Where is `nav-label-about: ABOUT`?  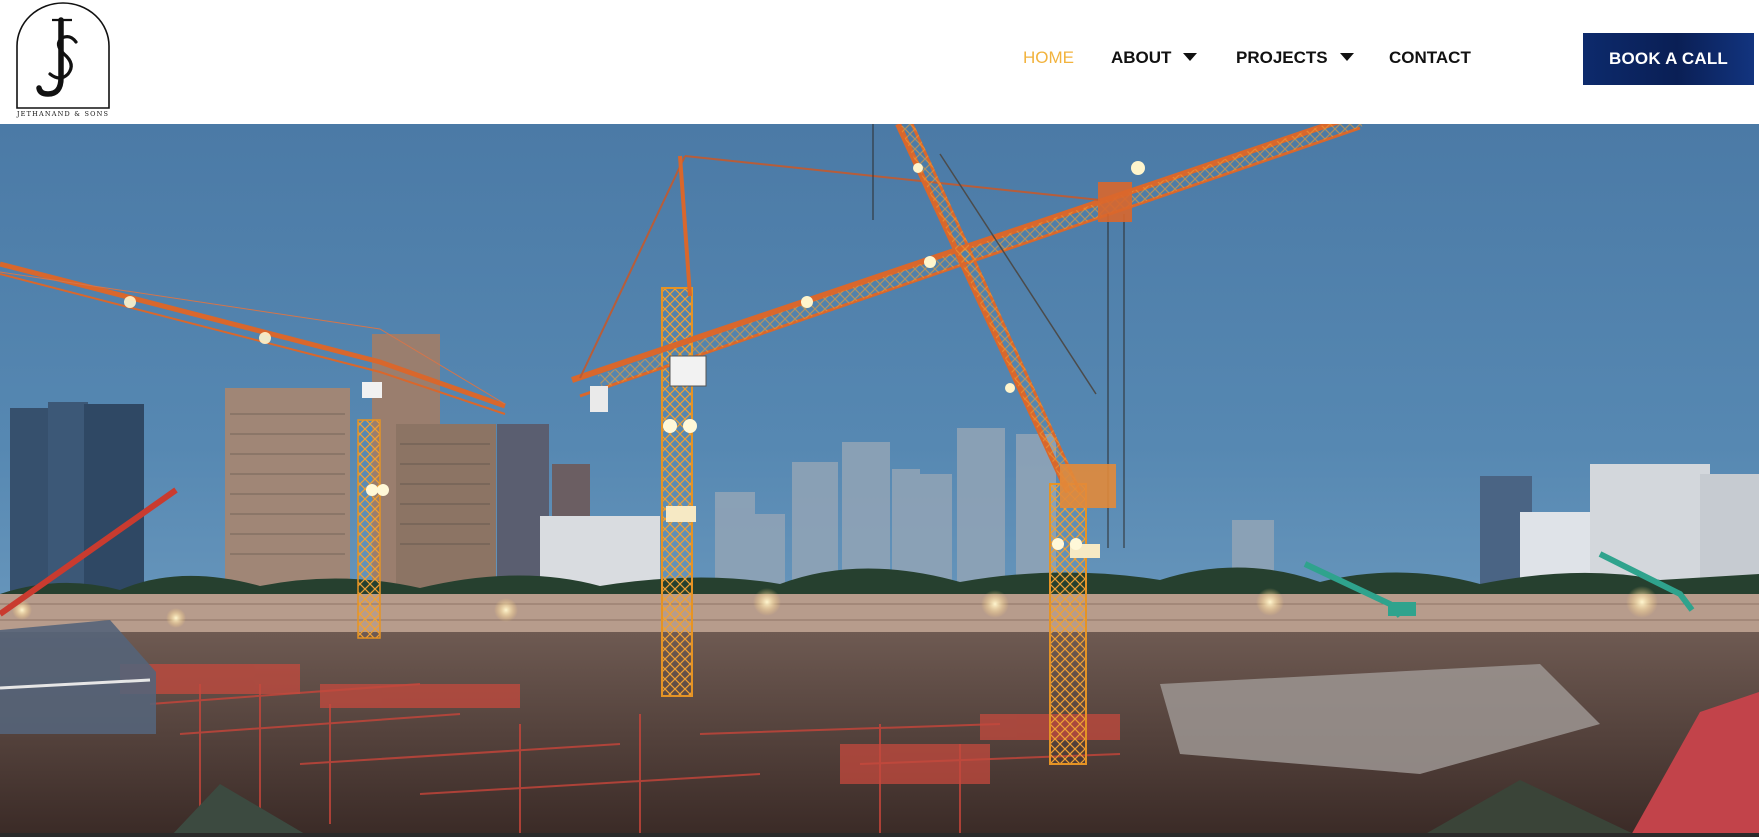 nav-label-about: ABOUT is located at coordinates (1141, 57).